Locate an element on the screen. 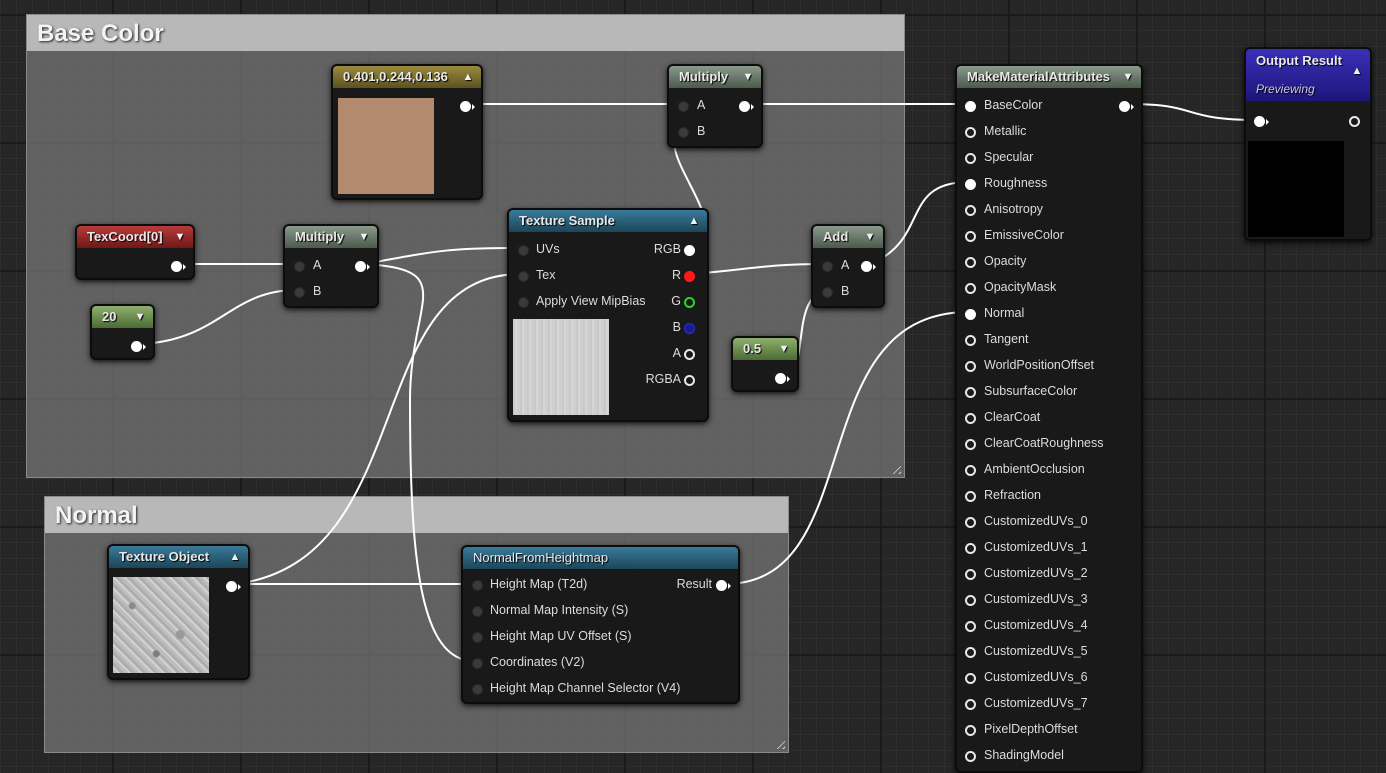  input-pin is located at coordinates (1259, 121).